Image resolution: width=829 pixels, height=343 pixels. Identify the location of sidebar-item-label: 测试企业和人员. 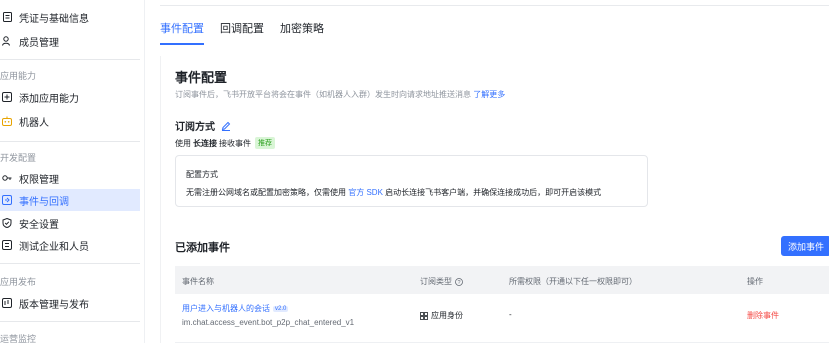
(54, 247).